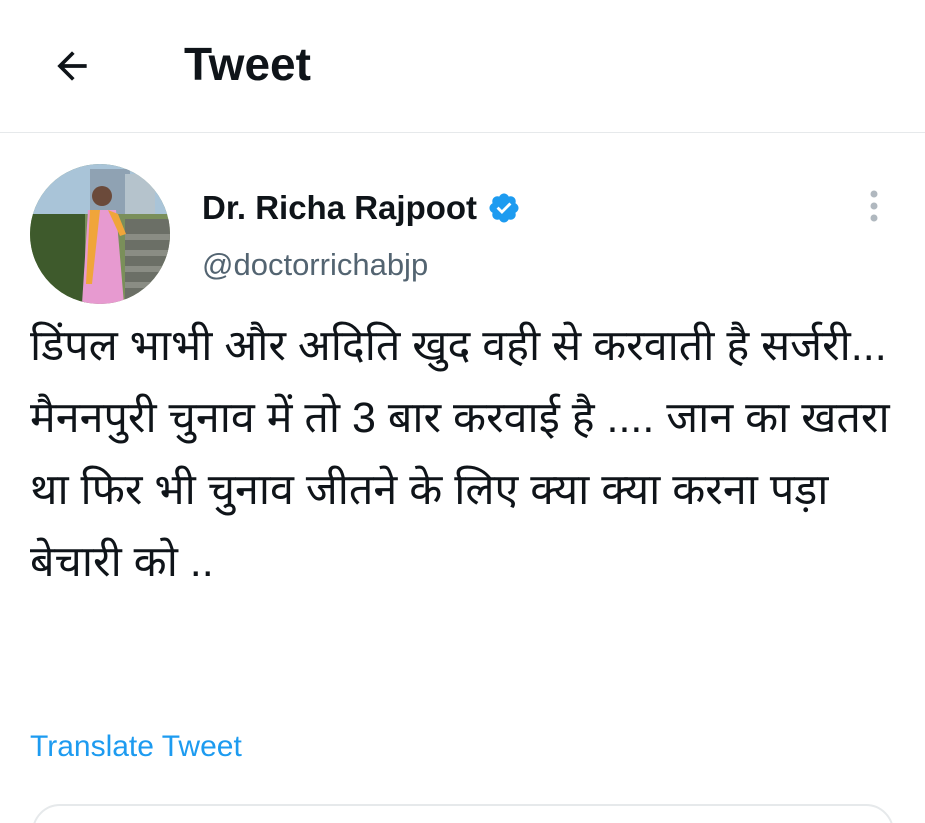  Describe the element at coordinates (504, 208) in the screenshot. I see `verified-badge-icon` at that location.